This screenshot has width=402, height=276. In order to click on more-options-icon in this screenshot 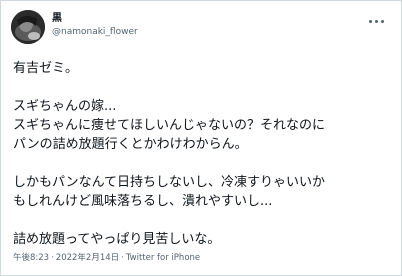, I will do `click(376, 21)`.